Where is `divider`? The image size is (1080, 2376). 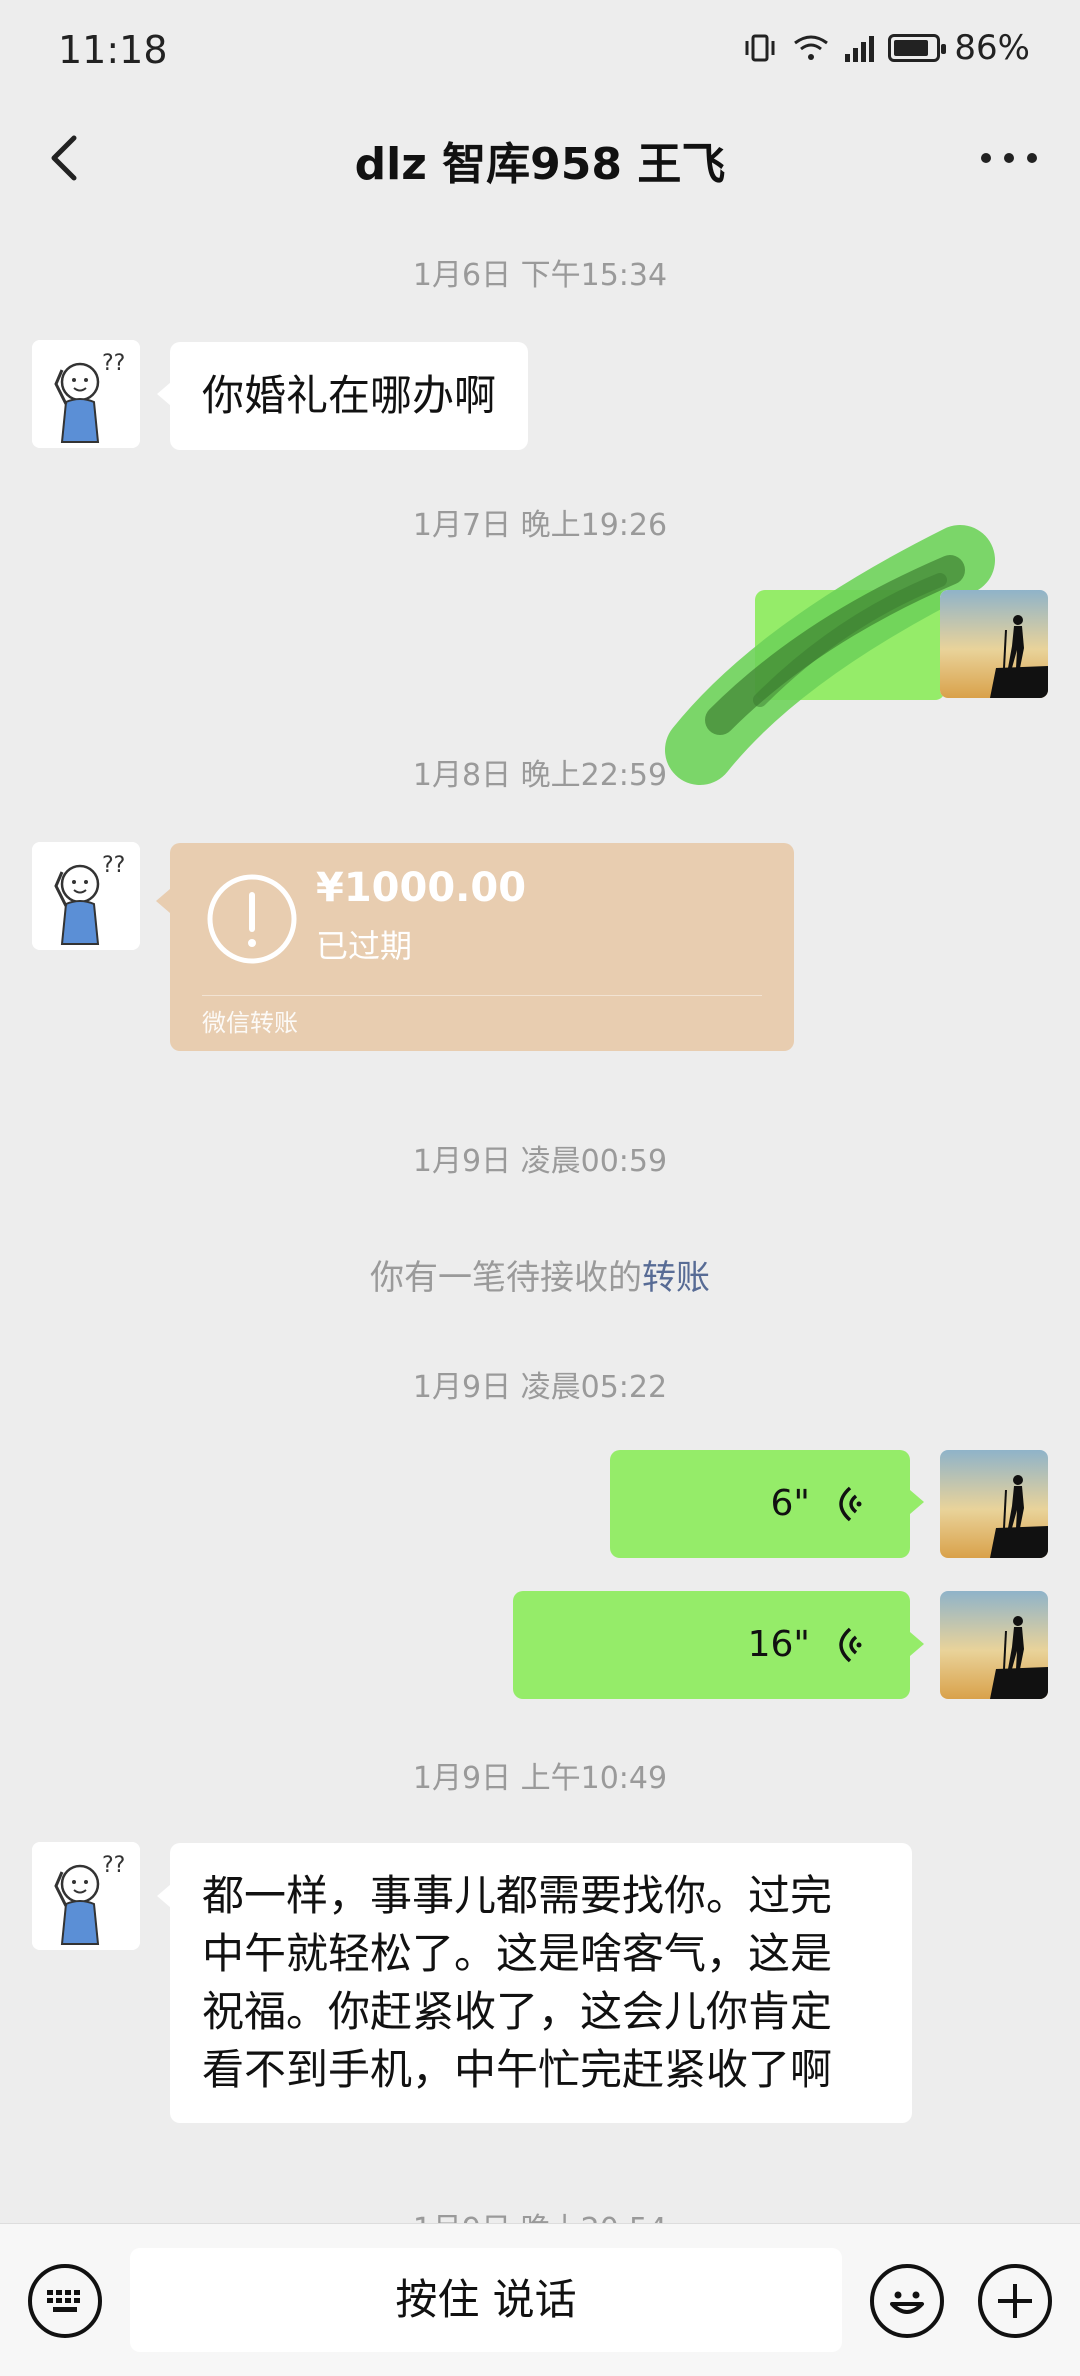 divider is located at coordinates (482, 995).